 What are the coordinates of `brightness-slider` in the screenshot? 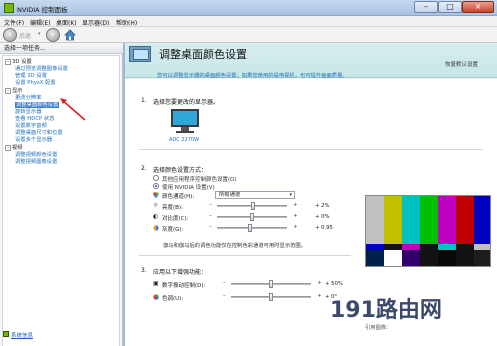 It's located at (252, 206).